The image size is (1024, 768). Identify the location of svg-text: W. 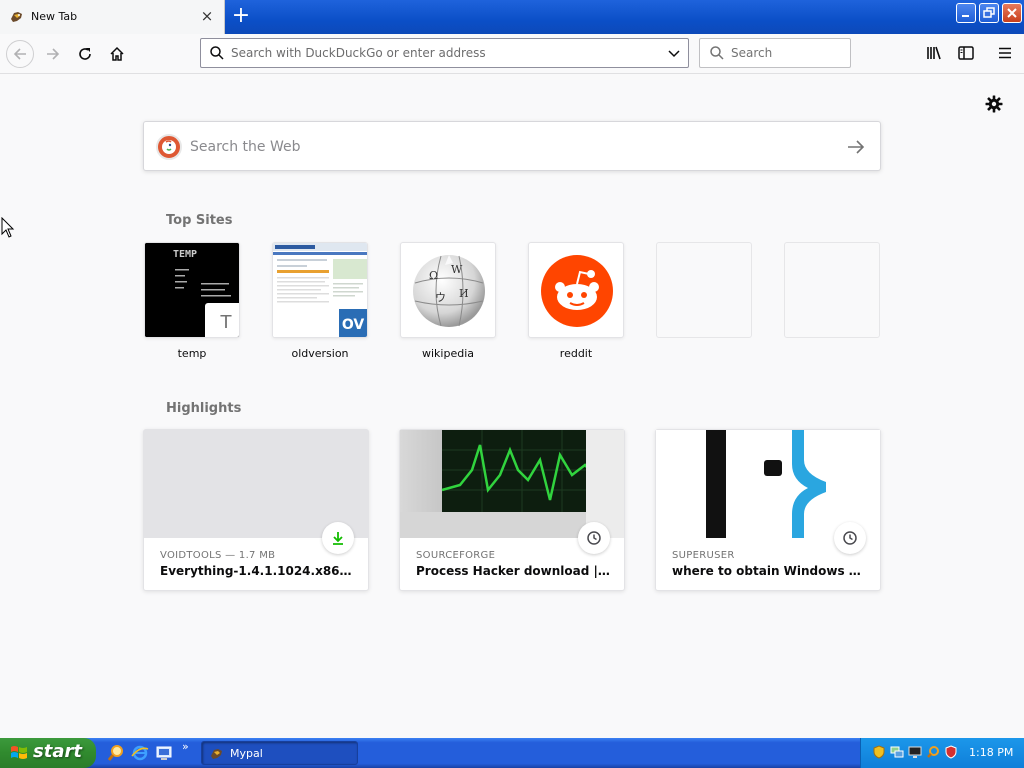
(457, 269).